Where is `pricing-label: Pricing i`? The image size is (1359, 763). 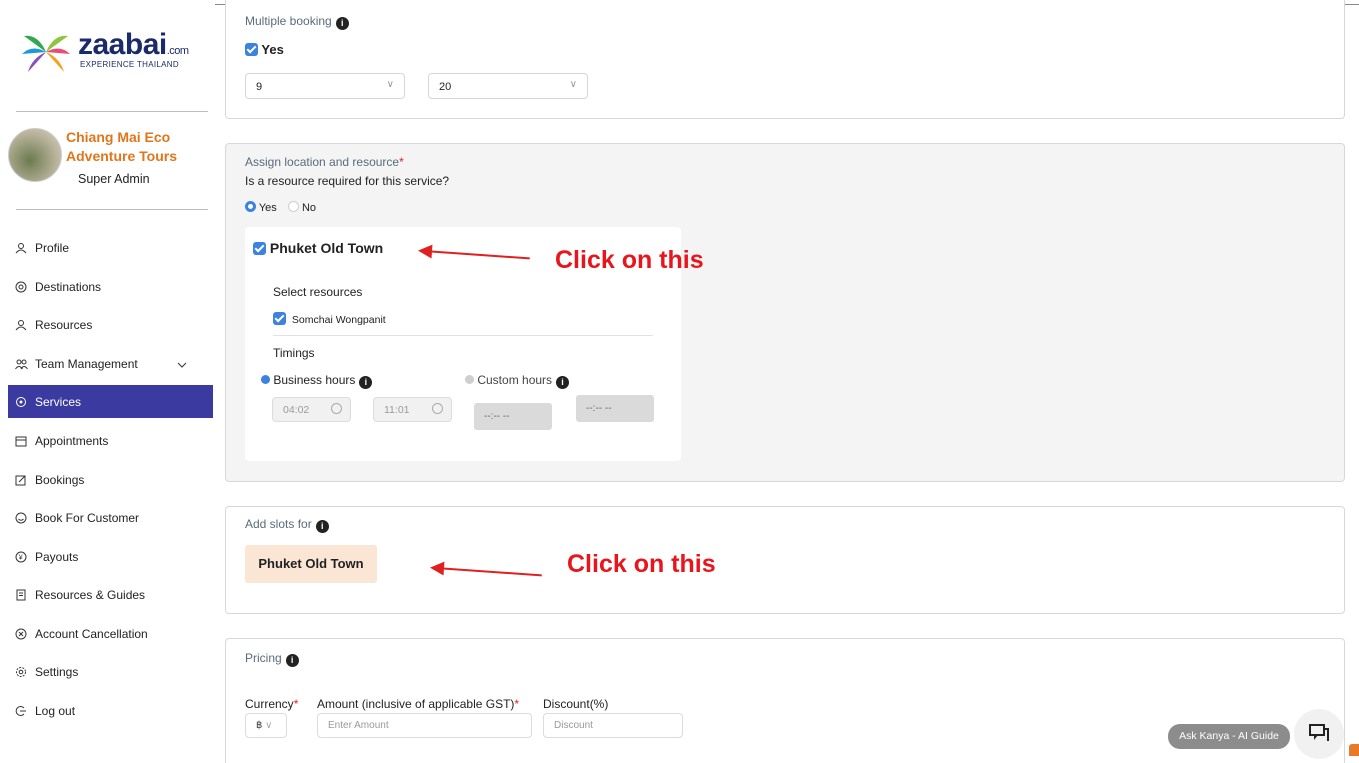
pricing-label: Pricing i is located at coordinates (272, 659).